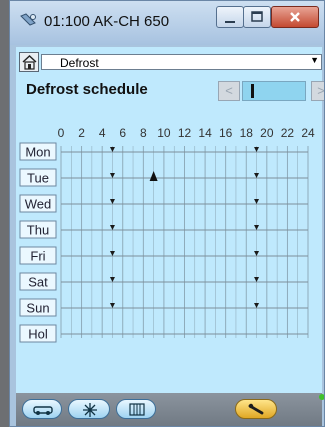 Image resolution: width=325 pixels, height=427 pixels. What do you see at coordinates (81, 133) in the screenshot?
I see `hour-tick-label: 2` at bounding box center [81, 133].